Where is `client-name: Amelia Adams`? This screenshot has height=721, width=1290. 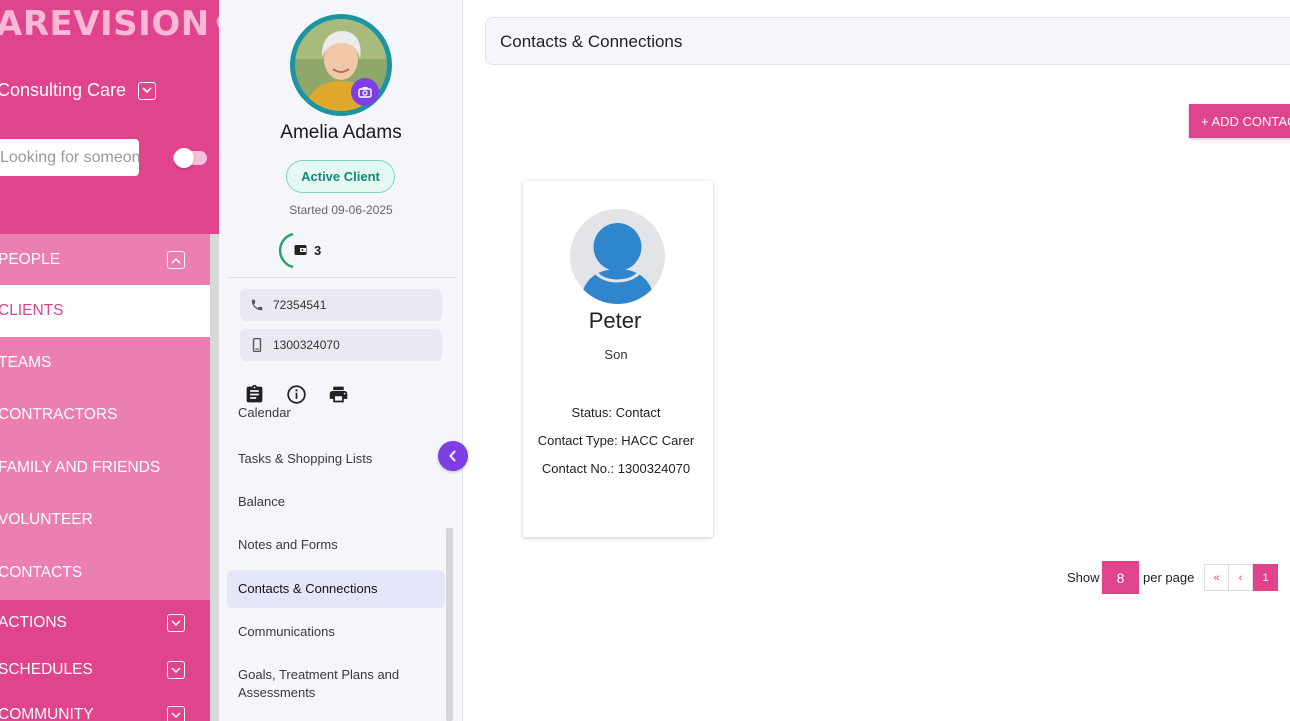
client-name: Amelia Adams is located at coordinates (341, 132).